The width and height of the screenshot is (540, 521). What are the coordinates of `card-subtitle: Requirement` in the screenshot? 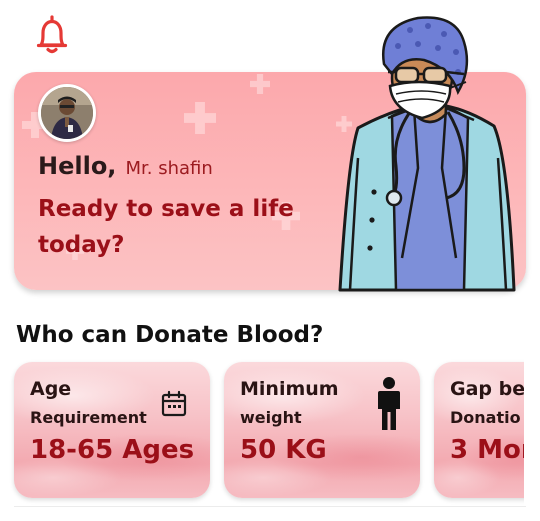 It's located at (88, 417).